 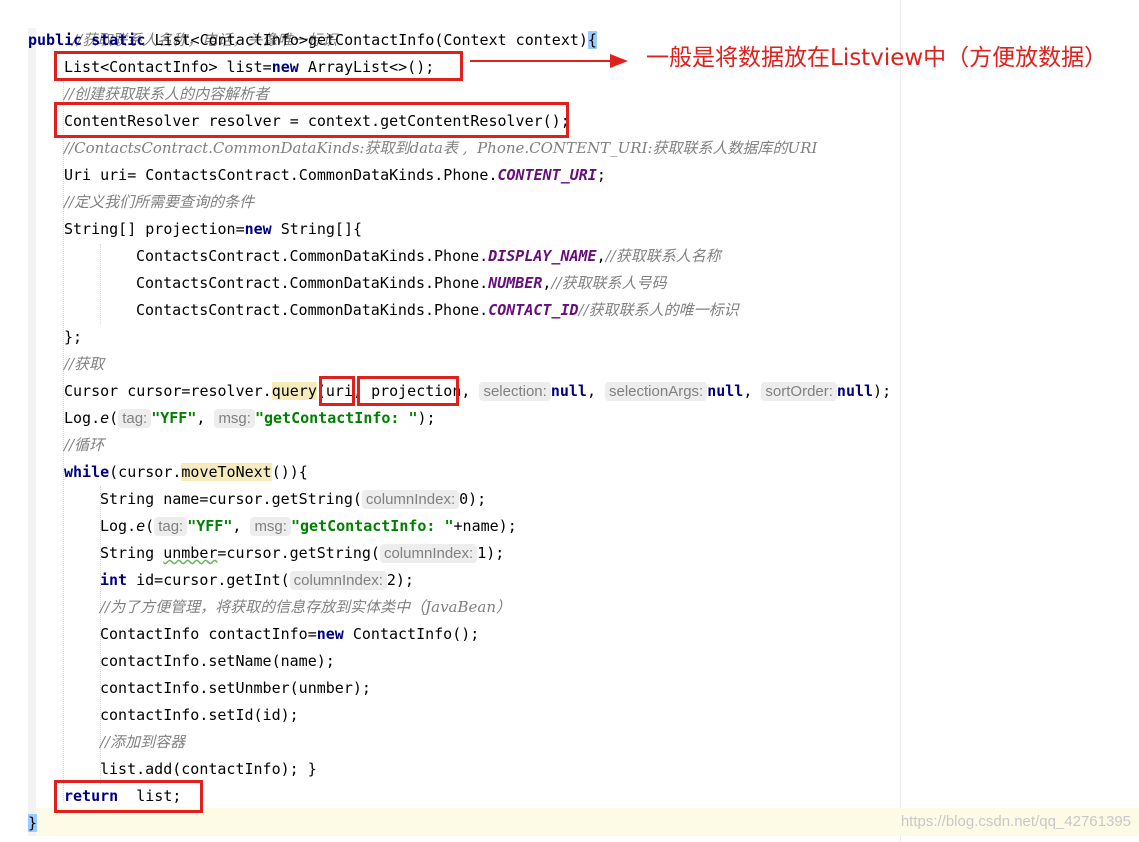 I want to click on code-line-1: //获取联系人名称，电话，头像唯一标识, so click(x=186, y=24).